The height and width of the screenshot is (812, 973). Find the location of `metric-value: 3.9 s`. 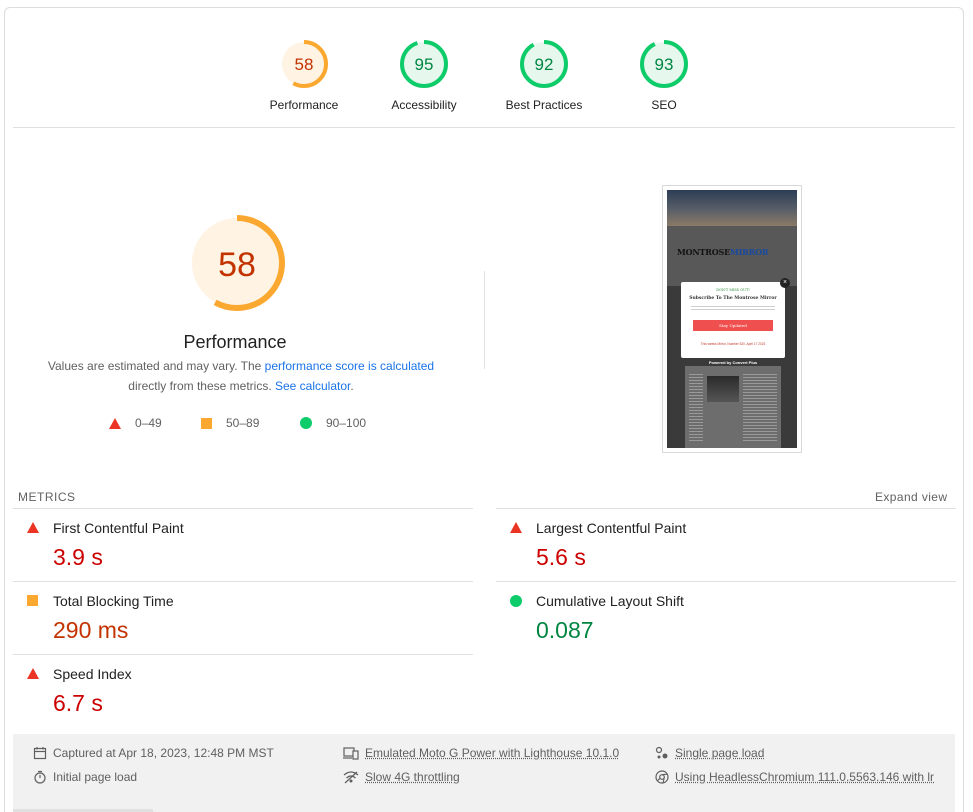

metric-value: 3.9 s is located at coordinates (78, 557).